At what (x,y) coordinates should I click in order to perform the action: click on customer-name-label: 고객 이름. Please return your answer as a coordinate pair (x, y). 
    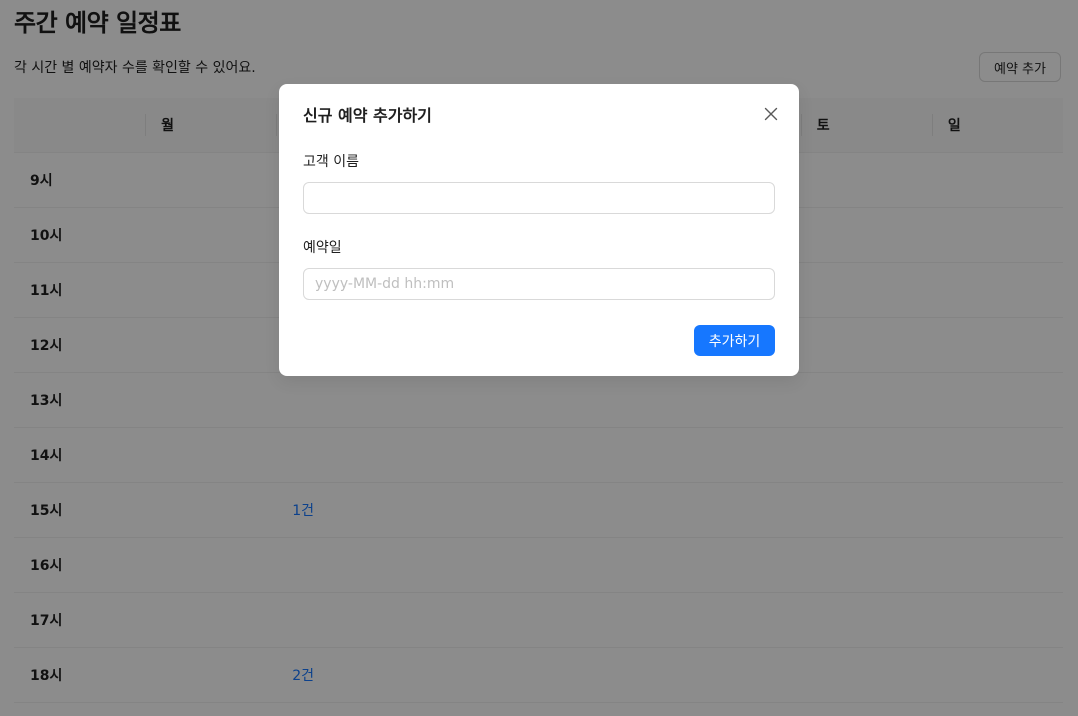
    Looking at the image, I should click on (331, 162).